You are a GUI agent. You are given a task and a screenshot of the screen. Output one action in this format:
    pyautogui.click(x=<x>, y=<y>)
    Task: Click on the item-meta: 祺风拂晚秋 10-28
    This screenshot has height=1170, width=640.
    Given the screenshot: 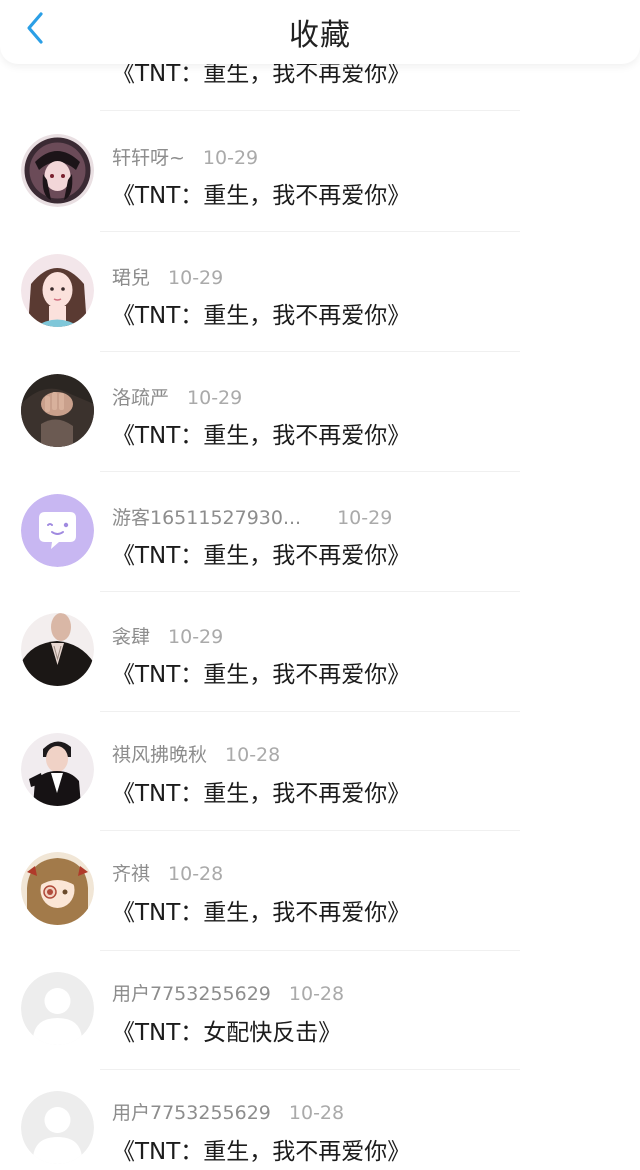 What is the action you would take?
    pyautogui.click(x=196, y=753)
    